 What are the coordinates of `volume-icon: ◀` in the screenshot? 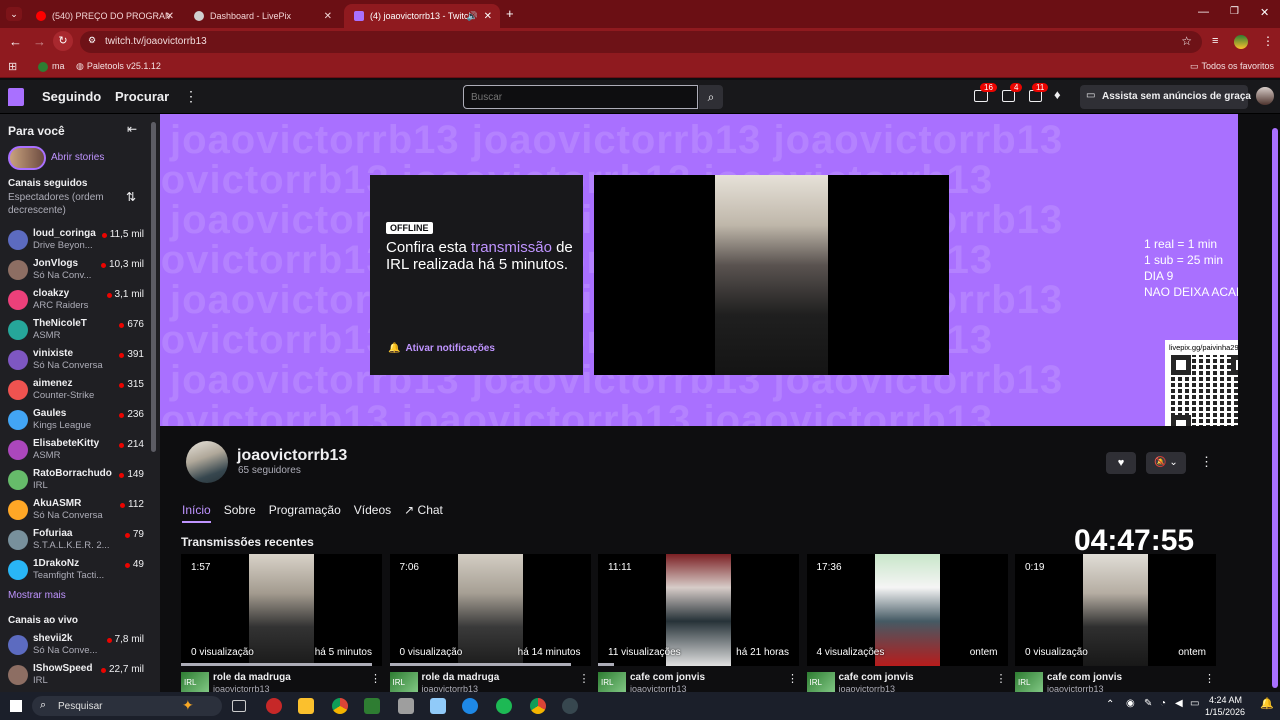 It's located at (1179, 703).